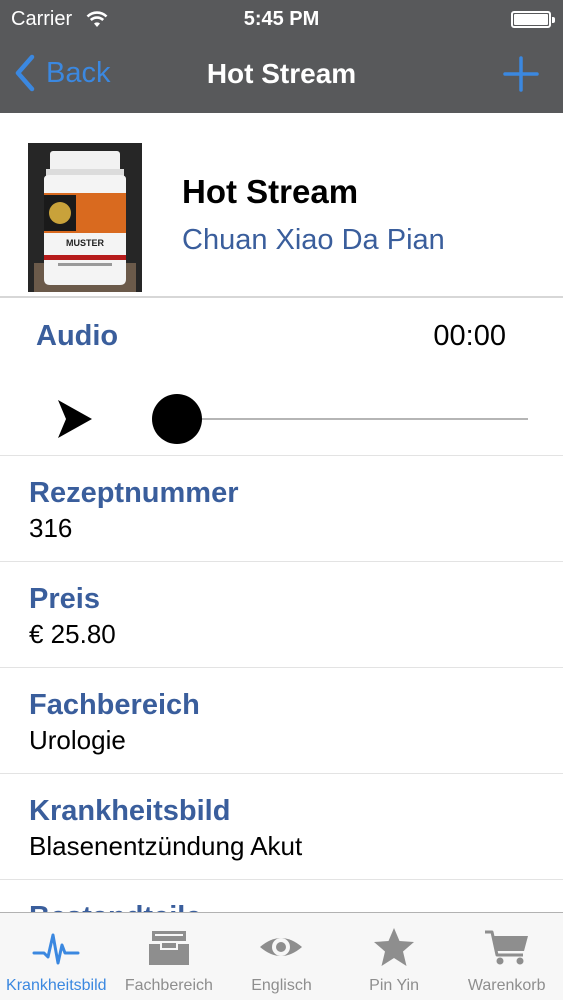 Image resolution: width=563 pixels, height=1000 pixels. Describe the element at coordinates (313, 240) in the screenshot. I see `product-subname: Chuan Xiao Da Pian` at that location.